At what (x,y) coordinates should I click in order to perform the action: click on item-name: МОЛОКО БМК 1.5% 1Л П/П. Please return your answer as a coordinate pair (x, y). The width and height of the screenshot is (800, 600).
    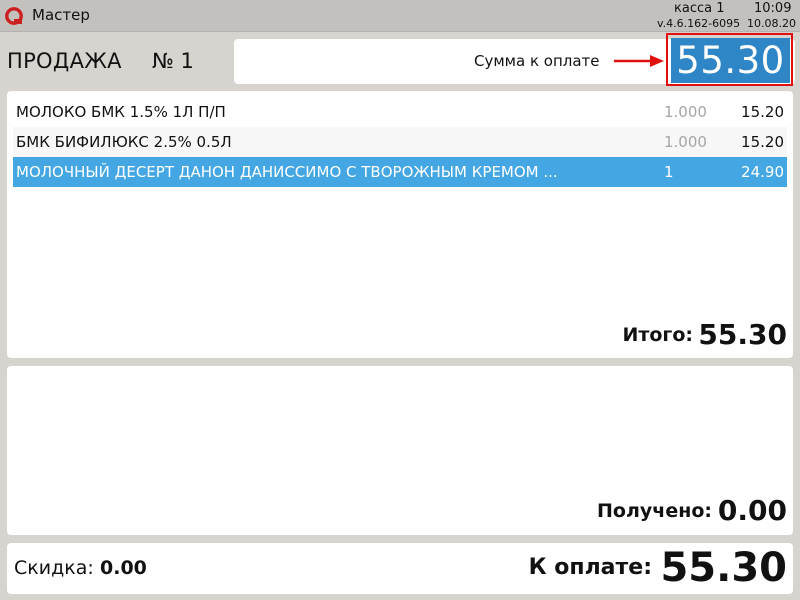
    Looking at the image, I should click on (121, 112).